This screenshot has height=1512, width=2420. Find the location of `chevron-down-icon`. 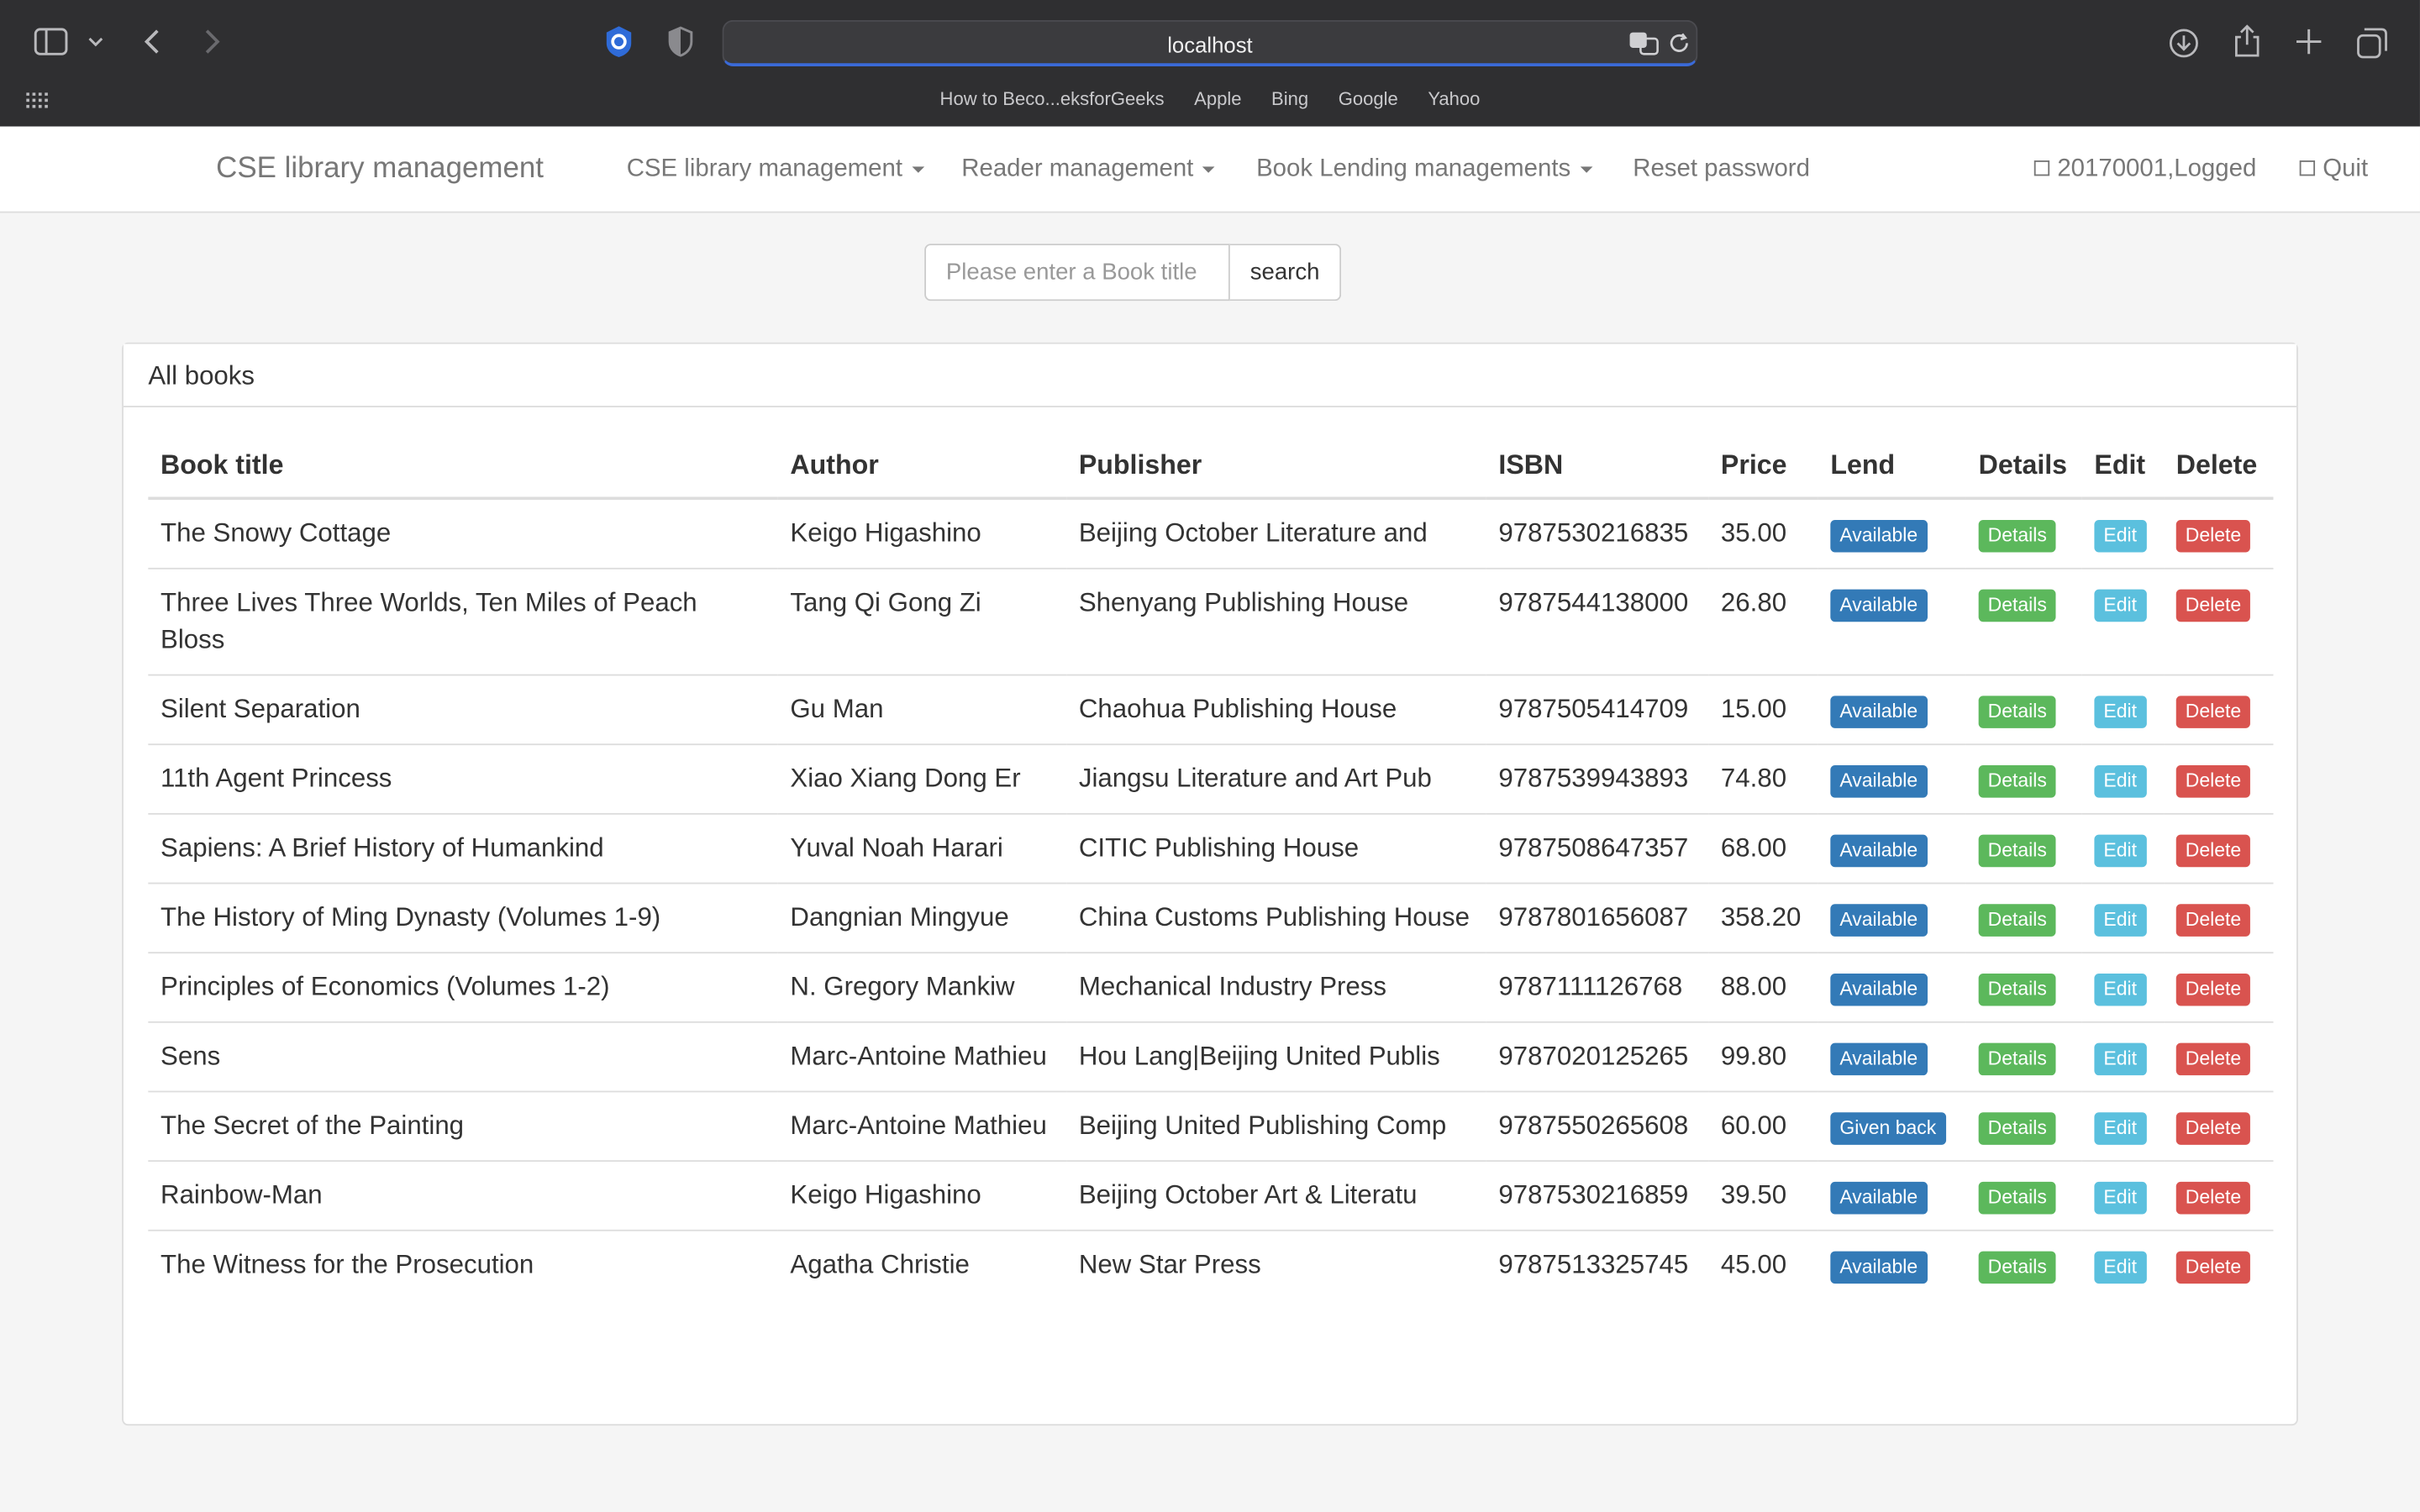

chevron-down-icon is located at coordinates (96, 42).